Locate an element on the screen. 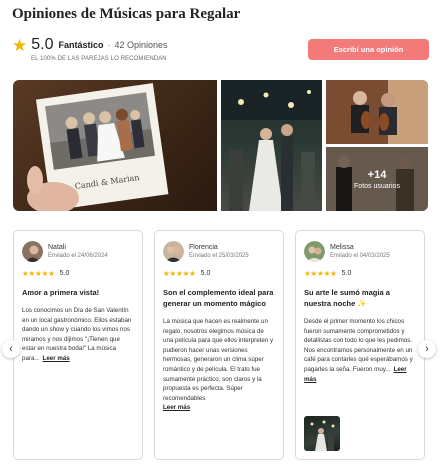 This screenshot has width=443, height=465. review-date: Enviado el 24/06/2024 is located at coordinates (78, 255).